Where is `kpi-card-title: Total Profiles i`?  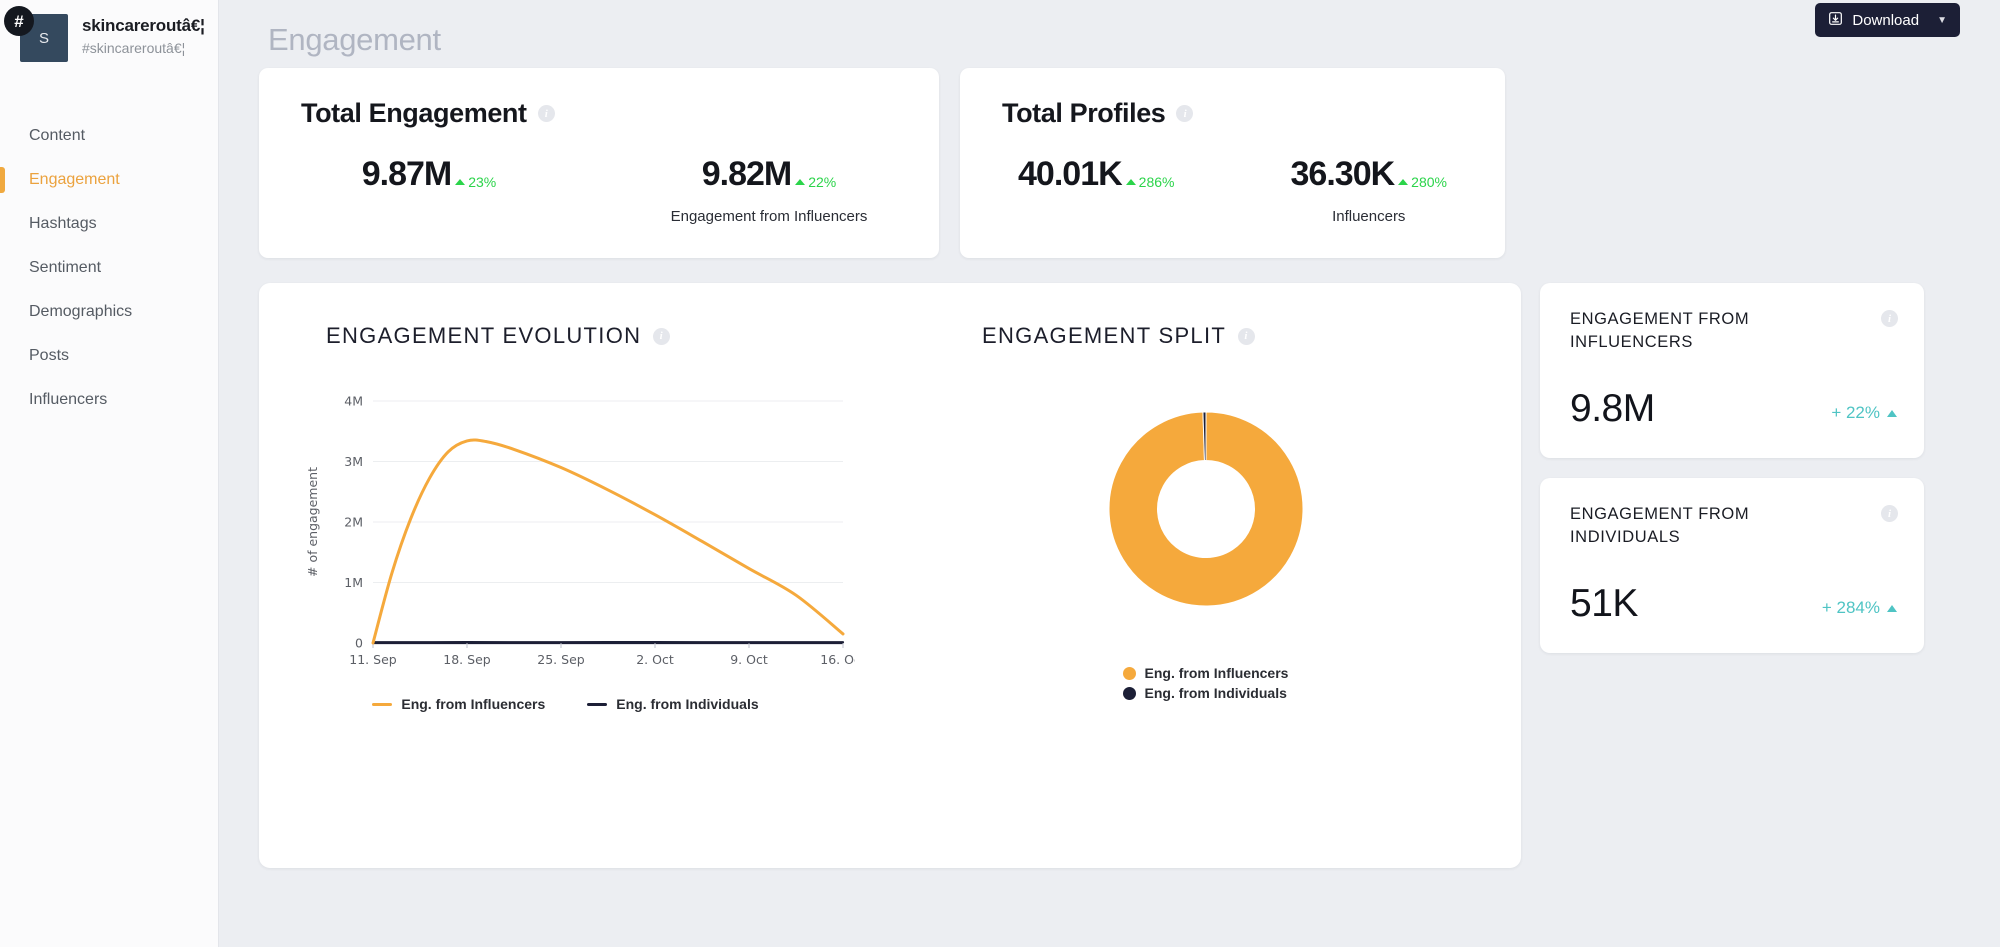 kpi-card-title: Total Profiles i is located at coordinates (1232, 113).